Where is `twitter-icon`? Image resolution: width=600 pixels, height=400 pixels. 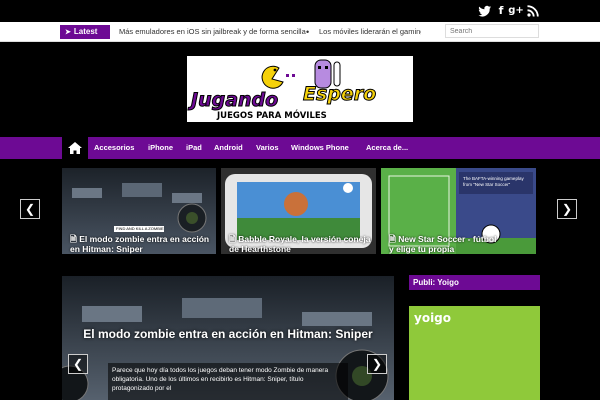 twitter-icon is located at coordinates (485, 11).